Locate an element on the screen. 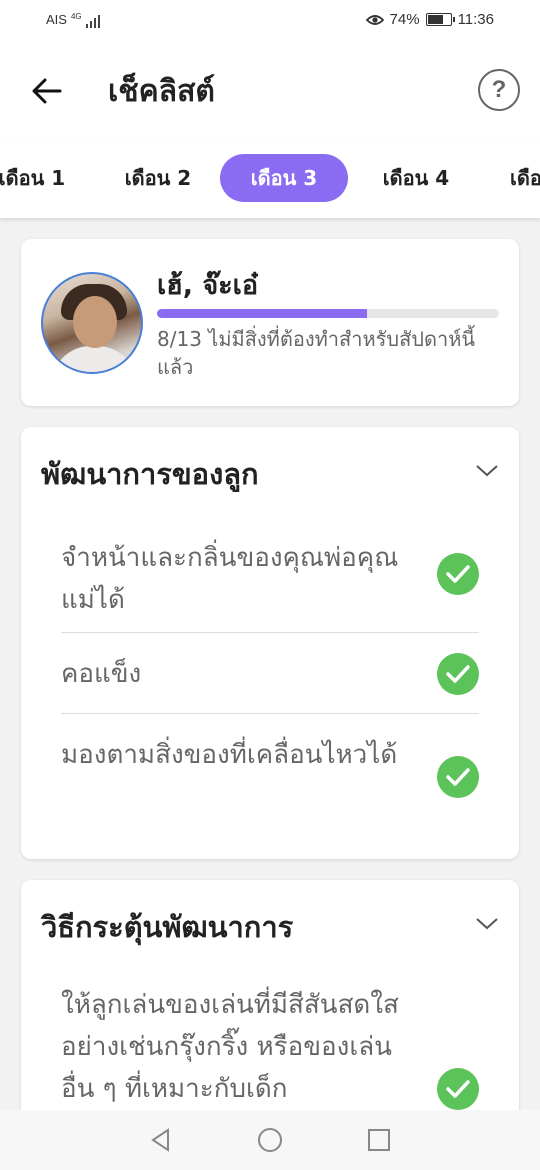 The height and width of the screenshot is (1170, 540). status-bar: AIS 4G 74% 11:36 is located at coordinates (270, 22).